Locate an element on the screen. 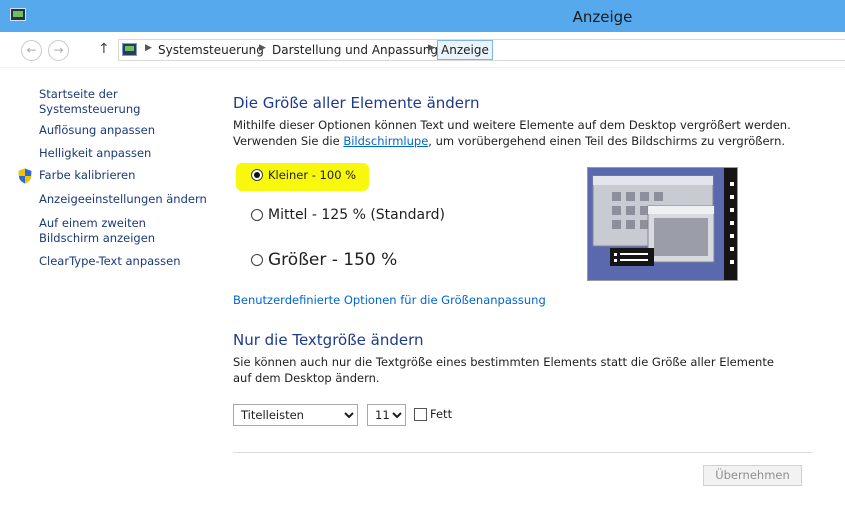 This screenshot has height=507, width=845. bold-label: Fett is located at coordinates (441, 414).